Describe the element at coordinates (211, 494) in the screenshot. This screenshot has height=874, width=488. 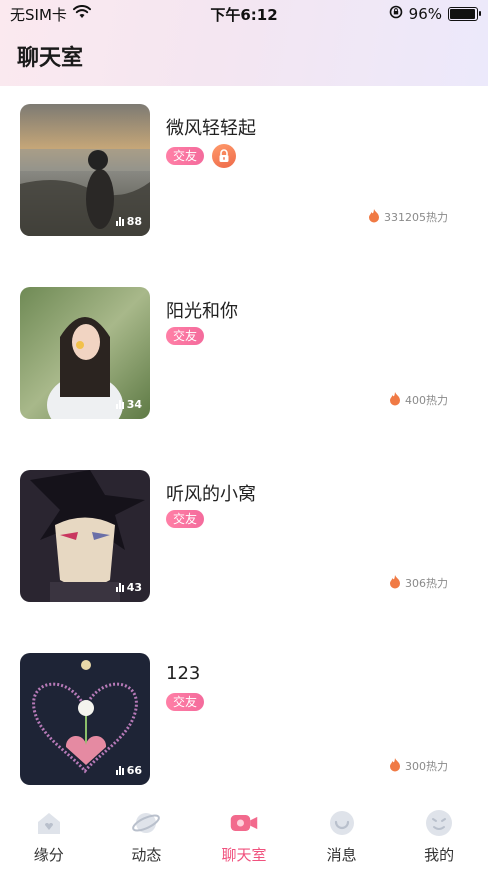
I see `room-name: 听风的小窝` at that location.